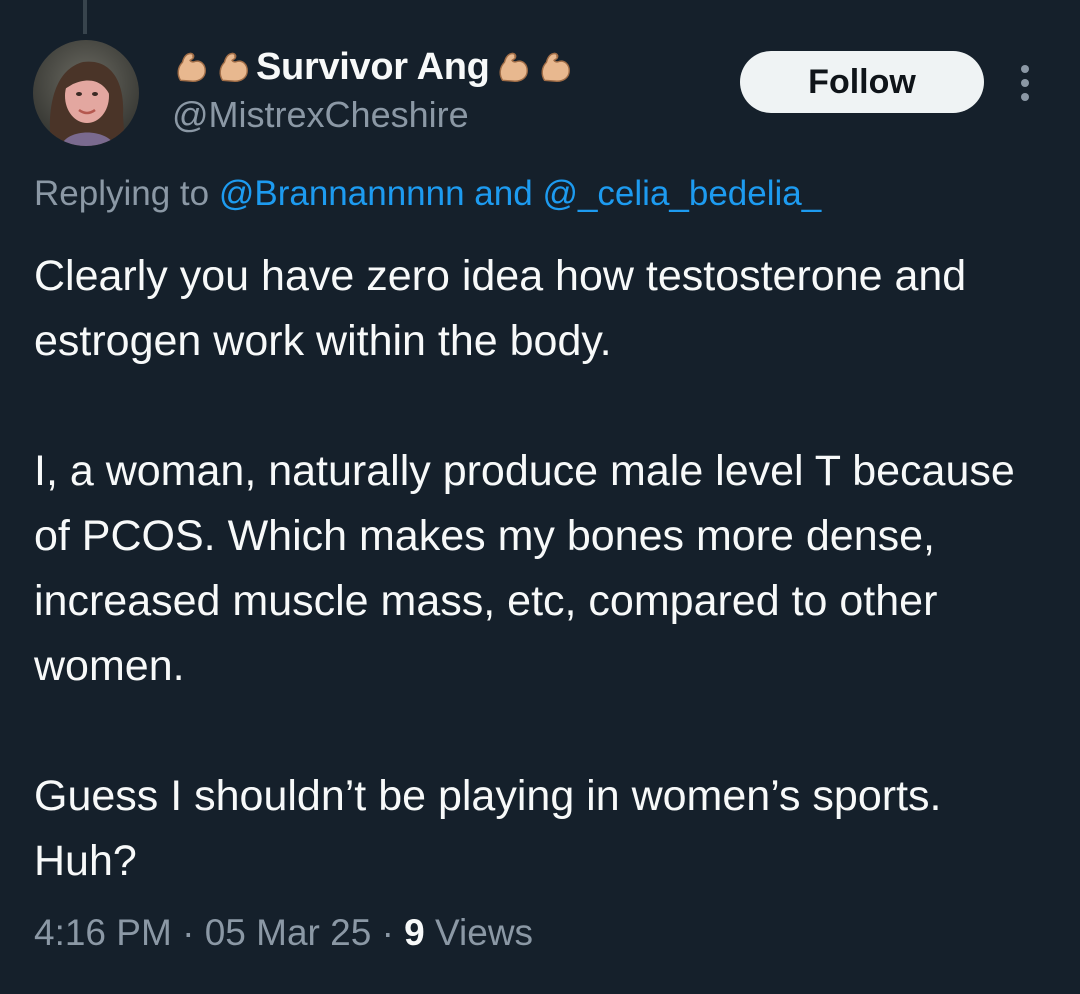 Image resolution: width=1080 pixels, height=994 pixels. I want to click on tweet-time: 4:16 PM, so click(103, 932).